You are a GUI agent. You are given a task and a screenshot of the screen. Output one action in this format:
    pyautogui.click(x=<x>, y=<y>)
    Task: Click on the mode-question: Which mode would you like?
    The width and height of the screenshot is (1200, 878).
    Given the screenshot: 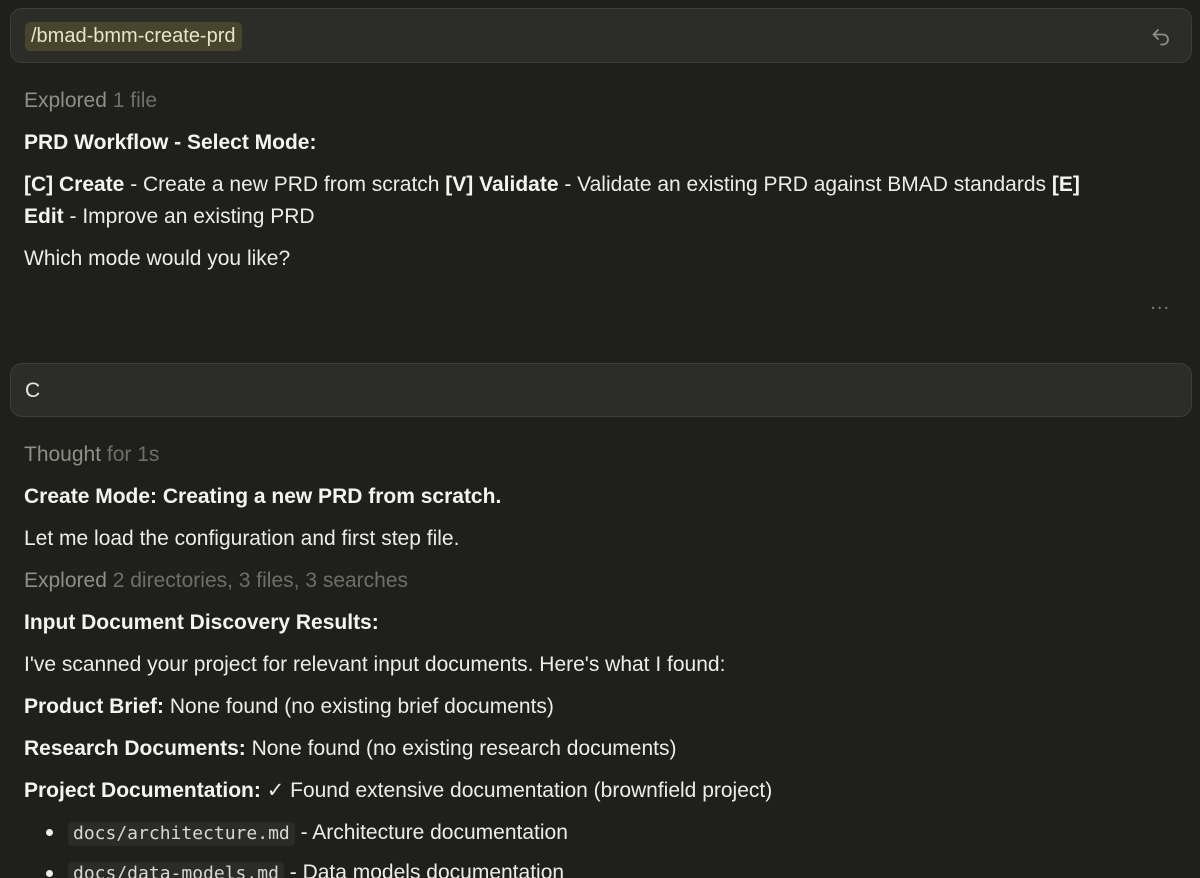 What is the action you would take?
    pyautogui.click(x=157, y=258)
    